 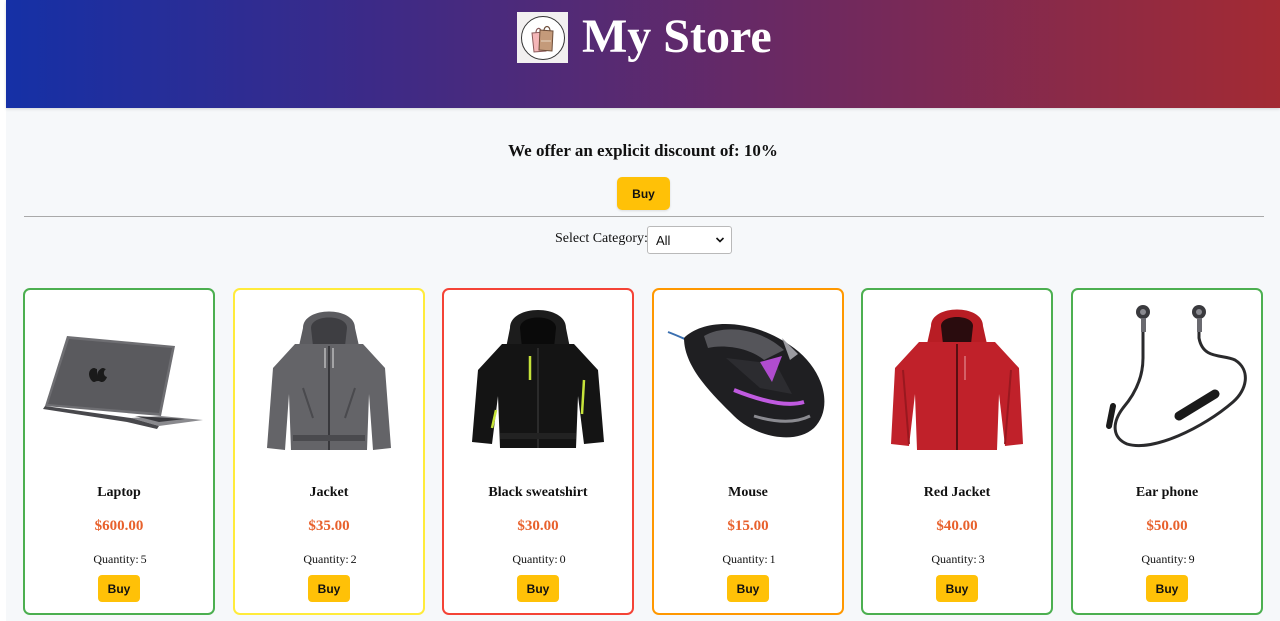 I want to click on product-name: Jacket, so click(x=329, y=492).